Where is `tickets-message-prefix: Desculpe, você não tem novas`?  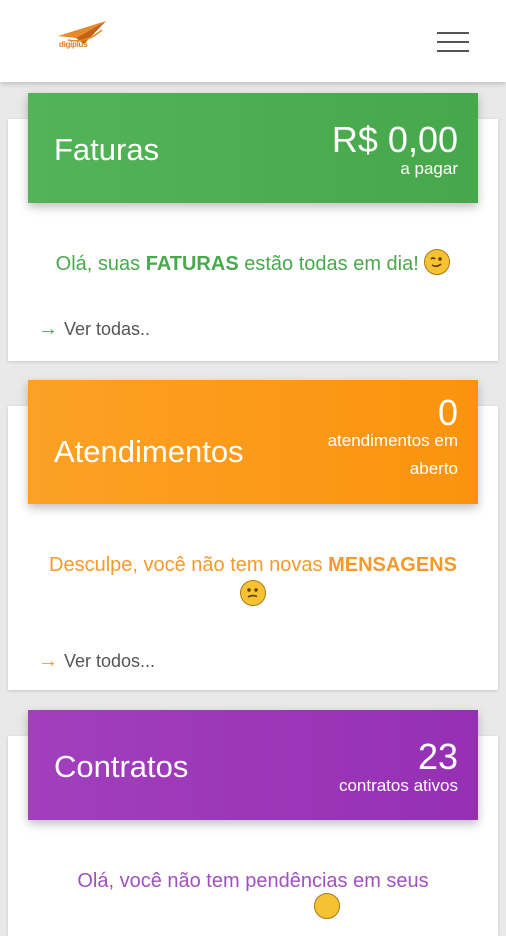 tickets-message-prefix: Desculpe, você não tem novas is located at coordinates (189, 565).